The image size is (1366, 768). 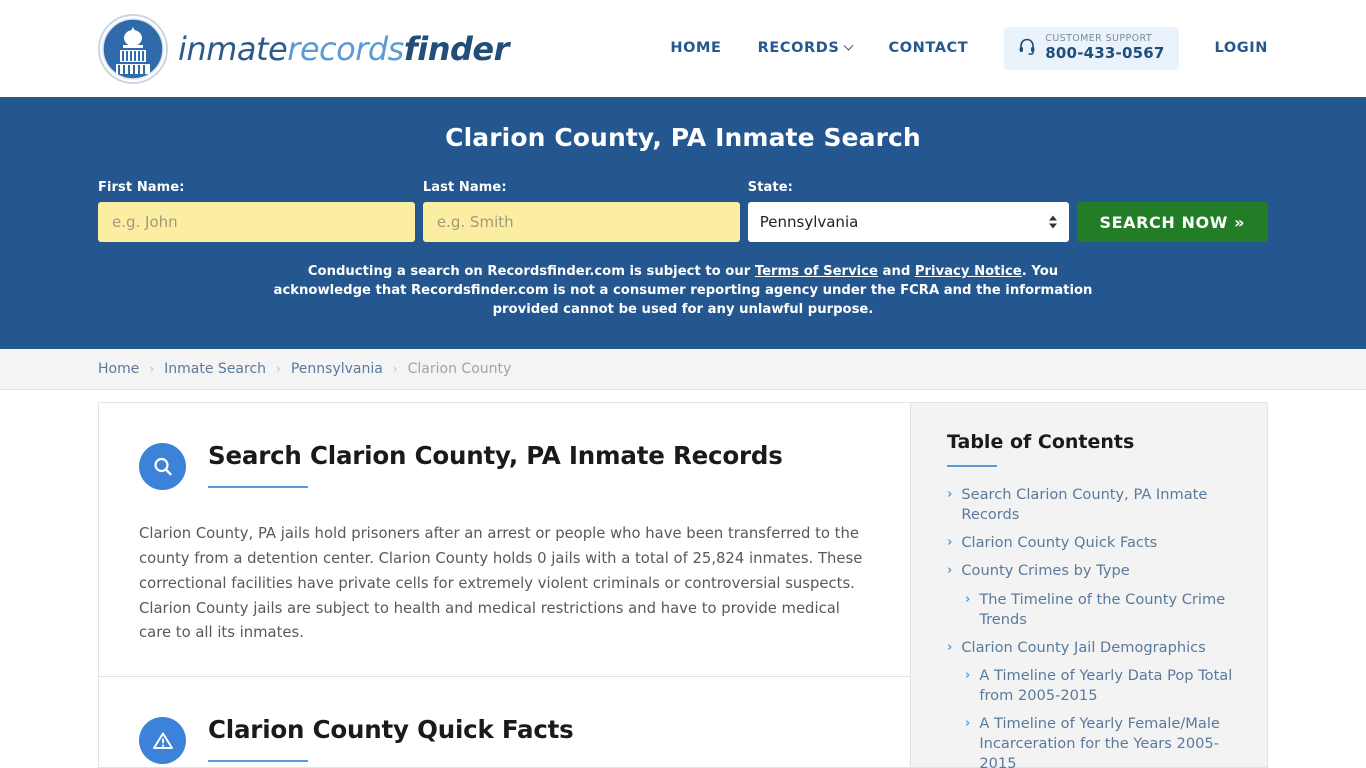 I want to click on section-title: Search Clarion County, PA Inmate Records, so click(x=495, y=455).